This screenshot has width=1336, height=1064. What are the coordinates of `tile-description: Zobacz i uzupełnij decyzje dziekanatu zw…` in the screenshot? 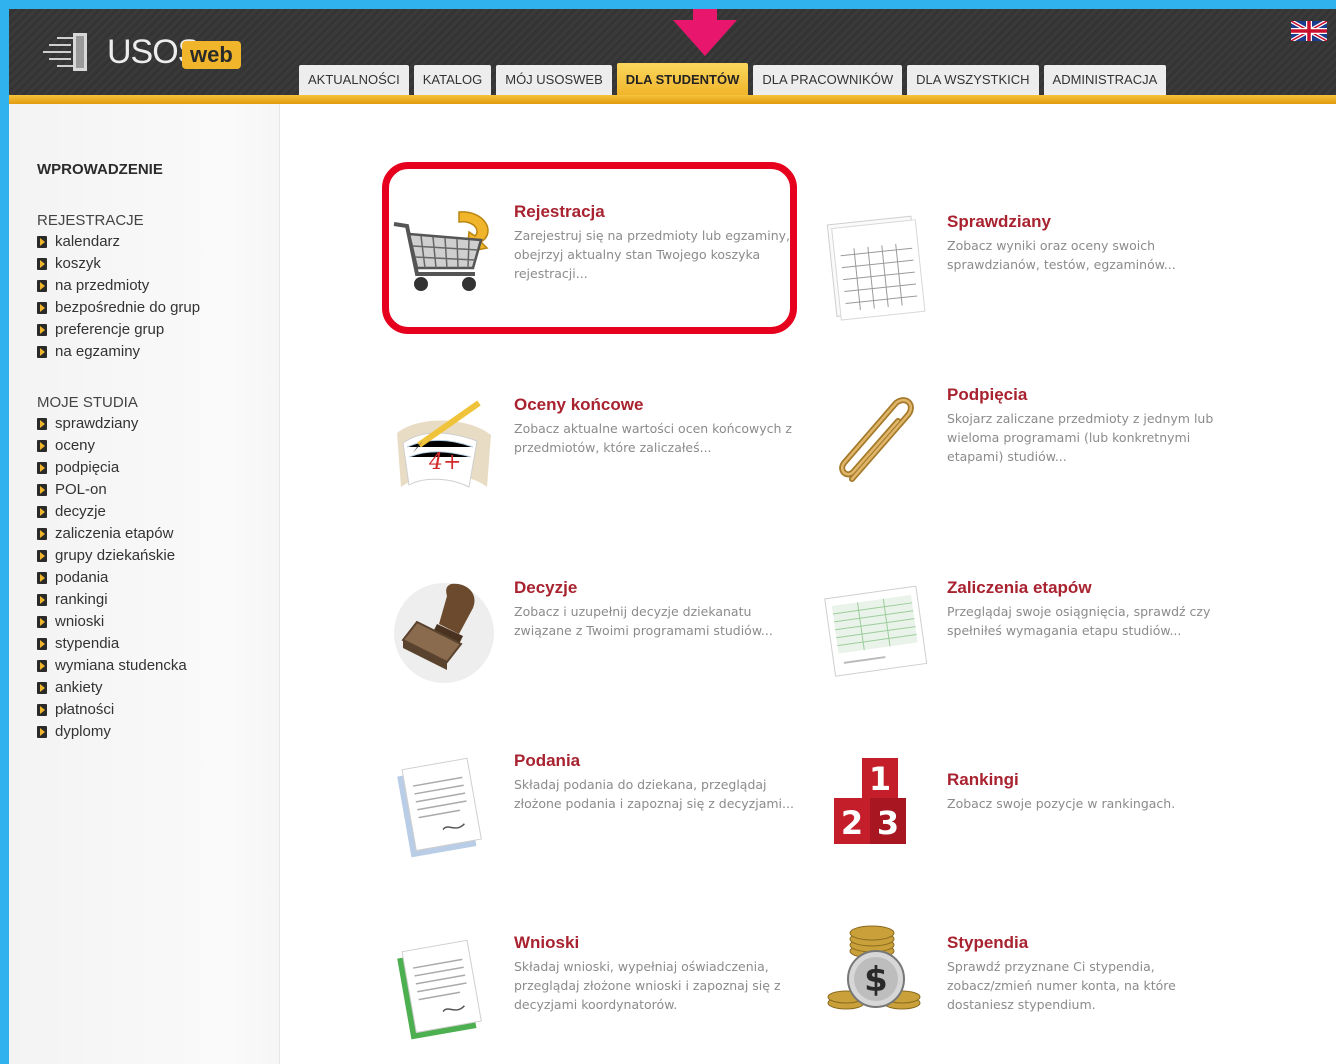 It's located at (643, 621).